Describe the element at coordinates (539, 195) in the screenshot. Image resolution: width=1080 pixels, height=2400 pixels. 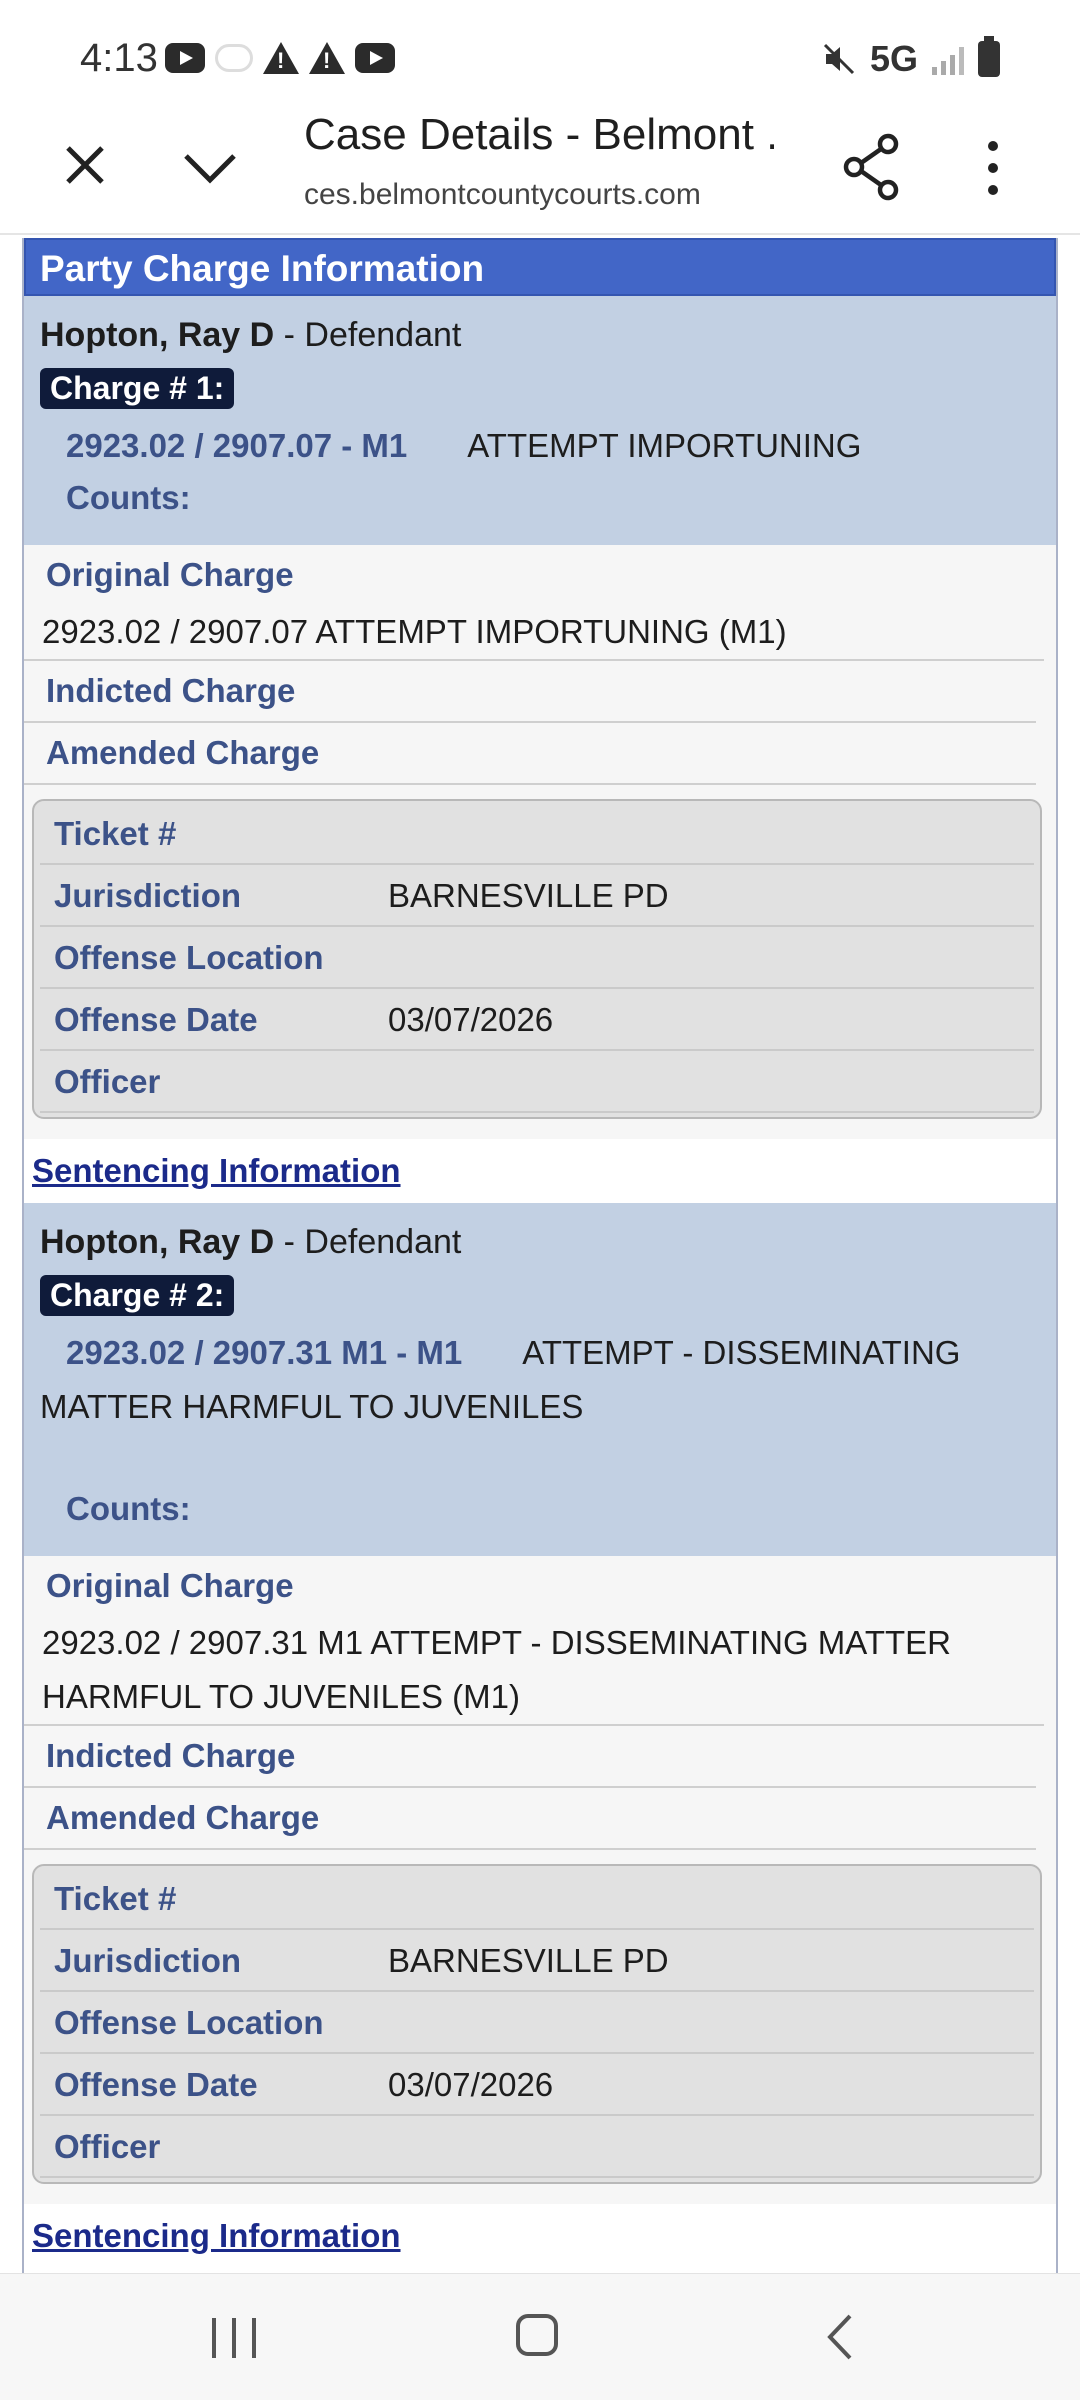
I see `page-url: ces.belmontcountycourts.com` at that location.